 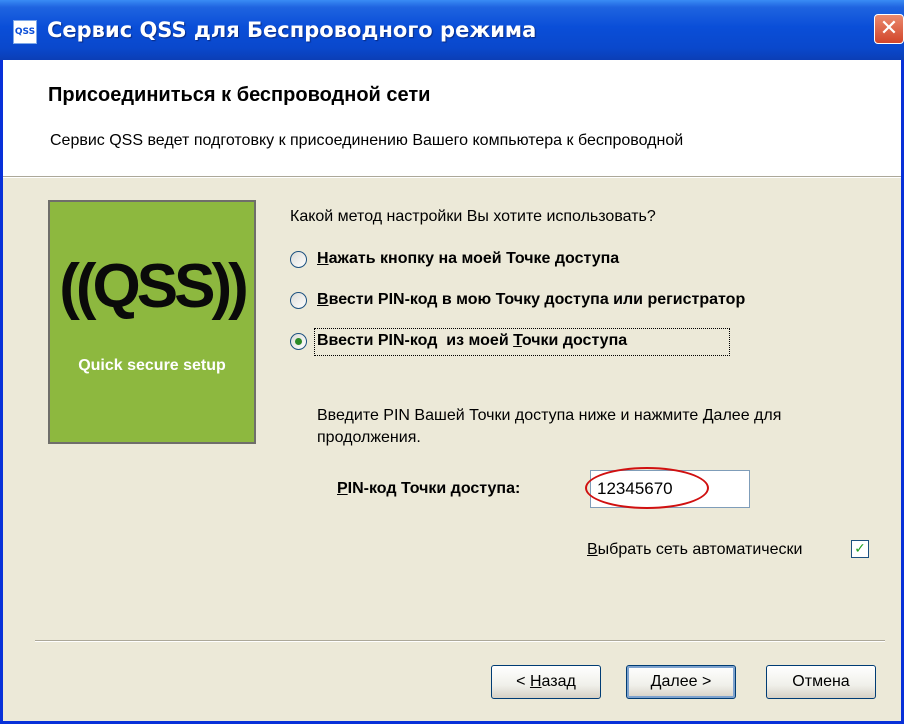 I want to click on checkmark-icon: ✓, so click(x=860, y=549).